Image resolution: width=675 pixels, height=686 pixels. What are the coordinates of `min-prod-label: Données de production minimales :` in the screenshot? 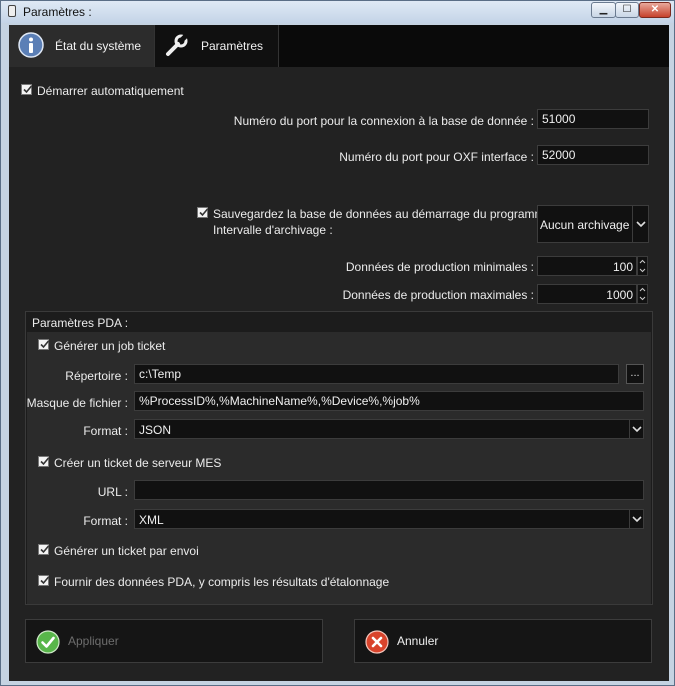 It's located at (439, 267).